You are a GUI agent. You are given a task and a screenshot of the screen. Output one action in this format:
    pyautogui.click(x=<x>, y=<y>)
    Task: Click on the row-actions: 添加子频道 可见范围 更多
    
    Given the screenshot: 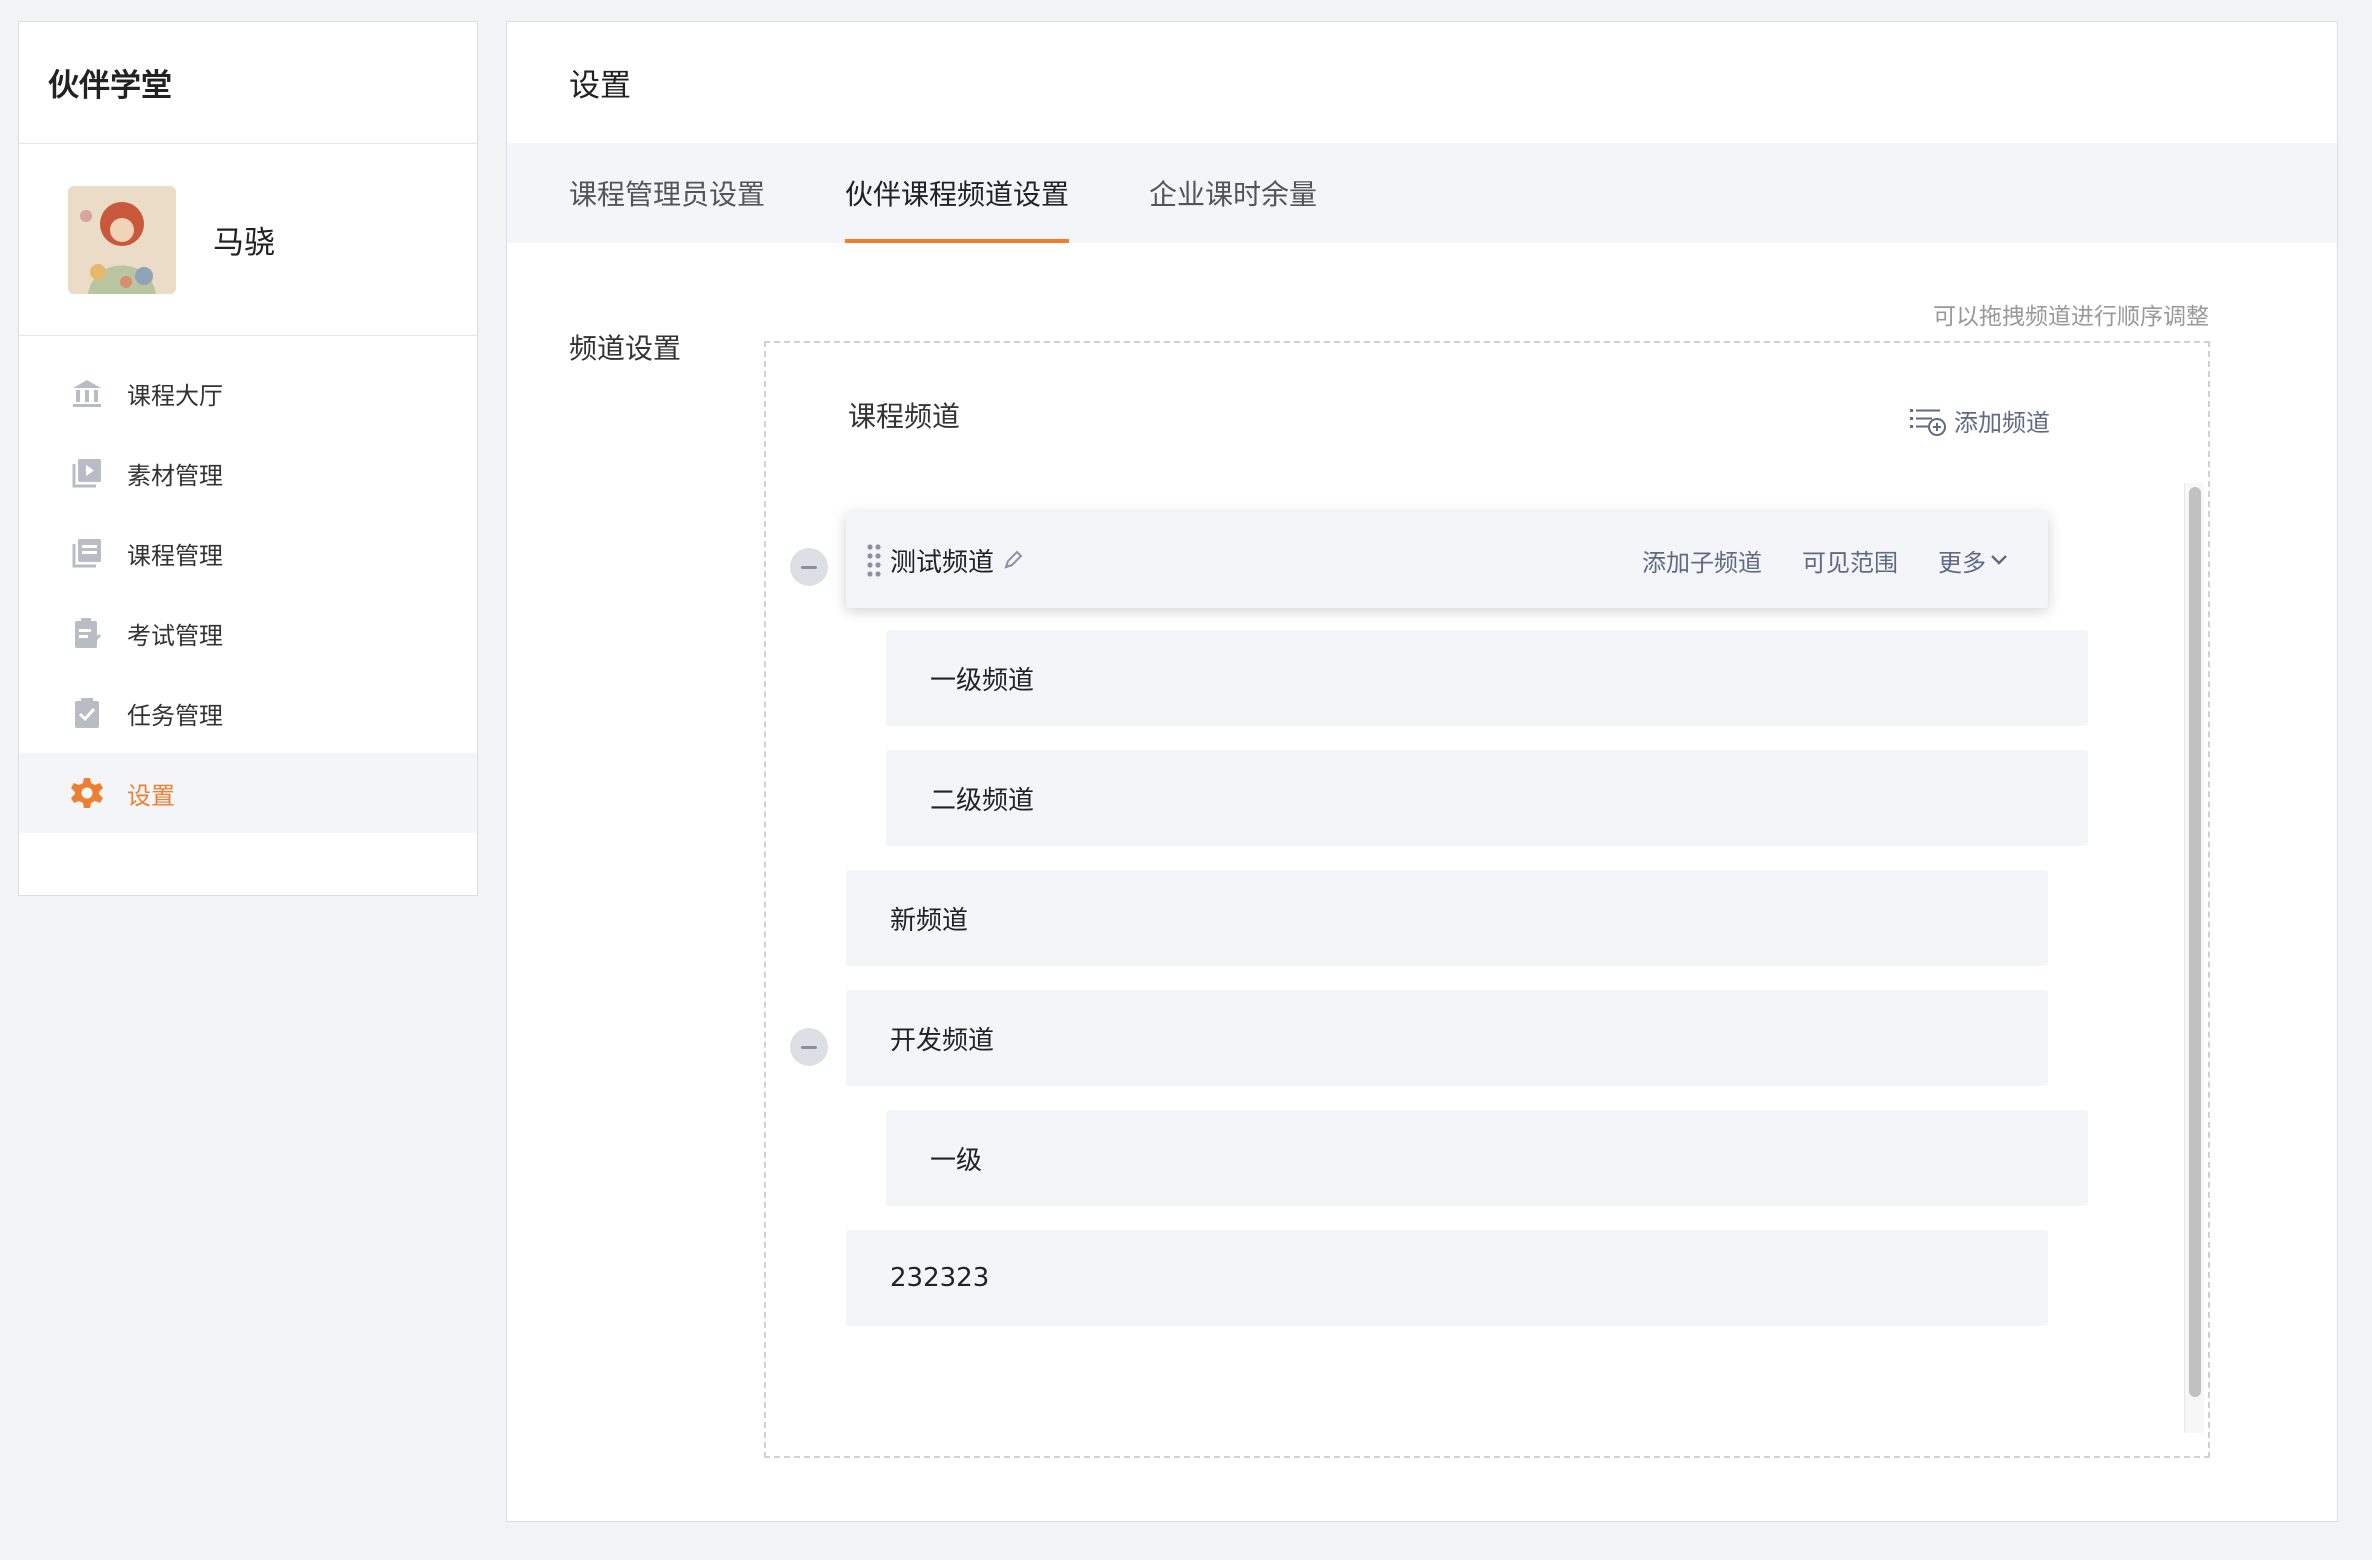 What is the action you would take?
    pyautogui.click(x=1805, y=560)
    